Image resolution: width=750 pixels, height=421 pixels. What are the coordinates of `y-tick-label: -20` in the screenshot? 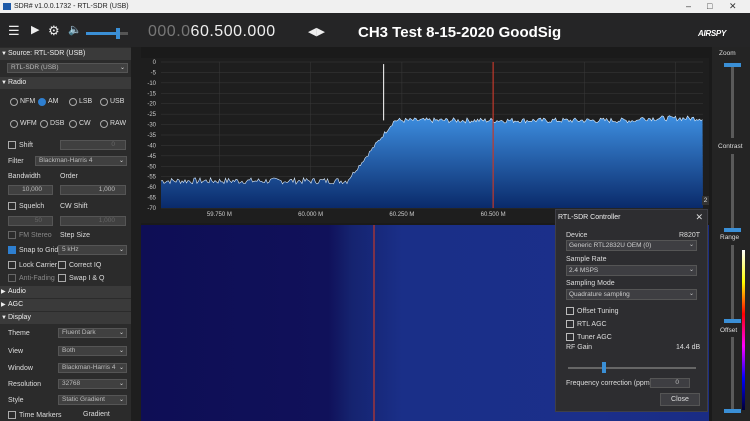 It's located at (151, 105).